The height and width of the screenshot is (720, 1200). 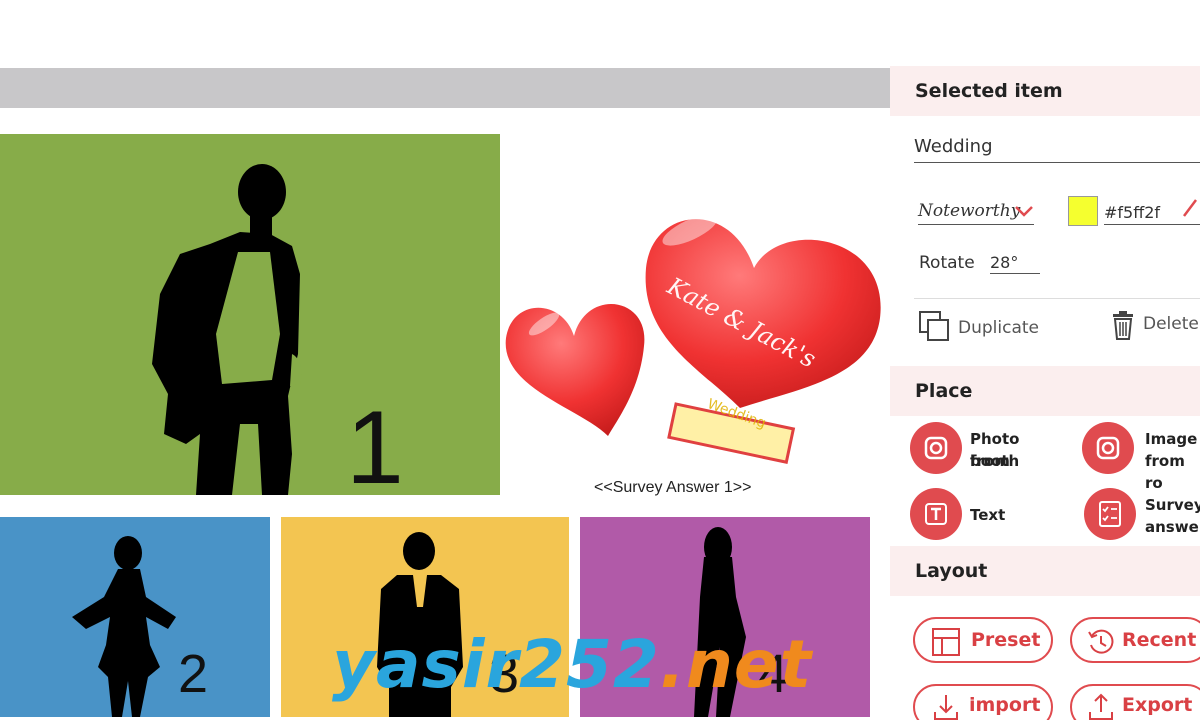 I want to click on divider, so click(x=1057, y=298).